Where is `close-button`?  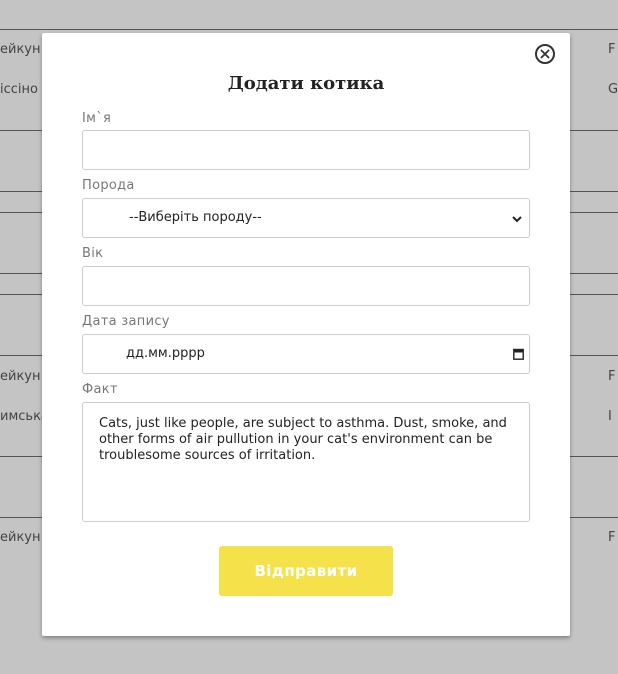
close-button is located at coordinates (545, 54).